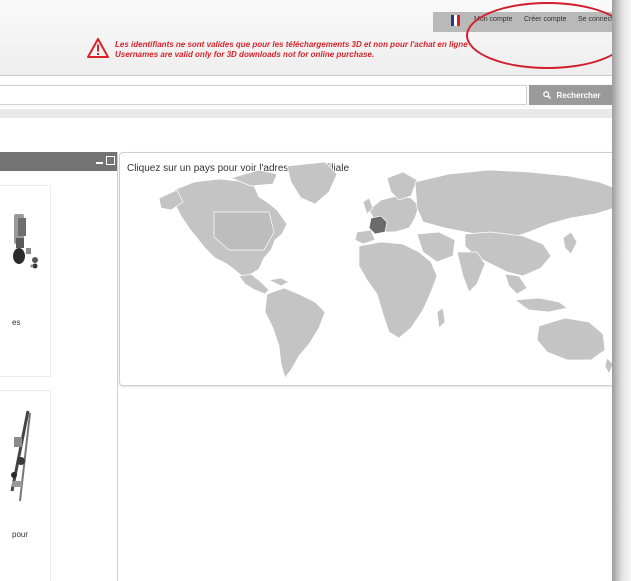 The height and width of the screenshot is (581, 631). What do you see at coordinates (578, 95) in the screenshot?
I see `search-button-label: Rechercher` at bounding box center [578, 95].